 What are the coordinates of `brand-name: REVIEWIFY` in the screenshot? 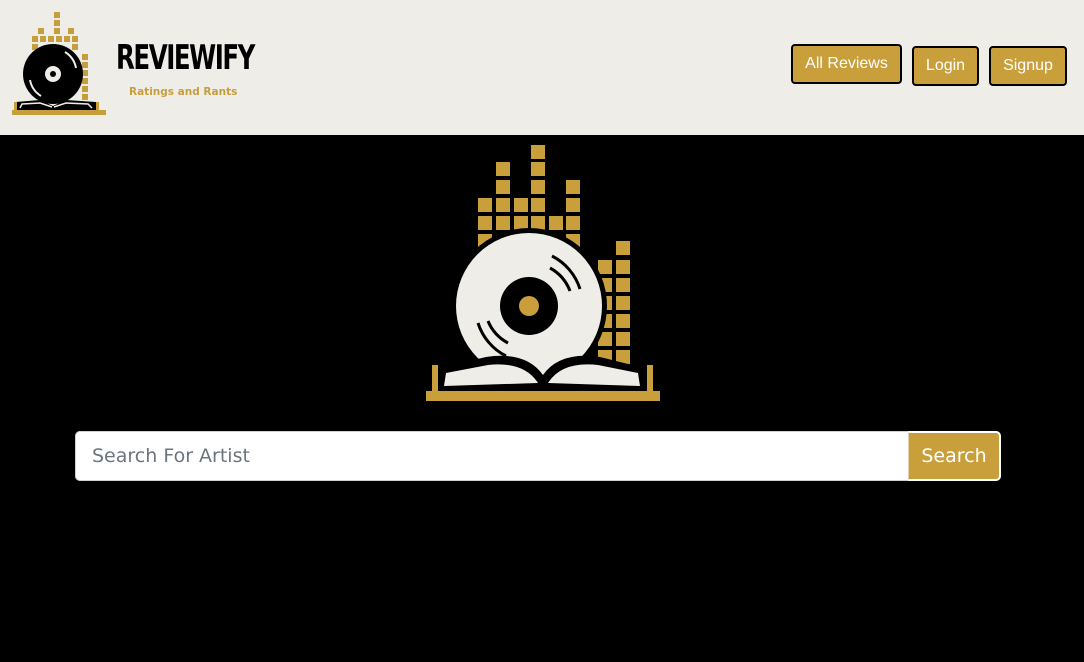 It's located at (185, 58).